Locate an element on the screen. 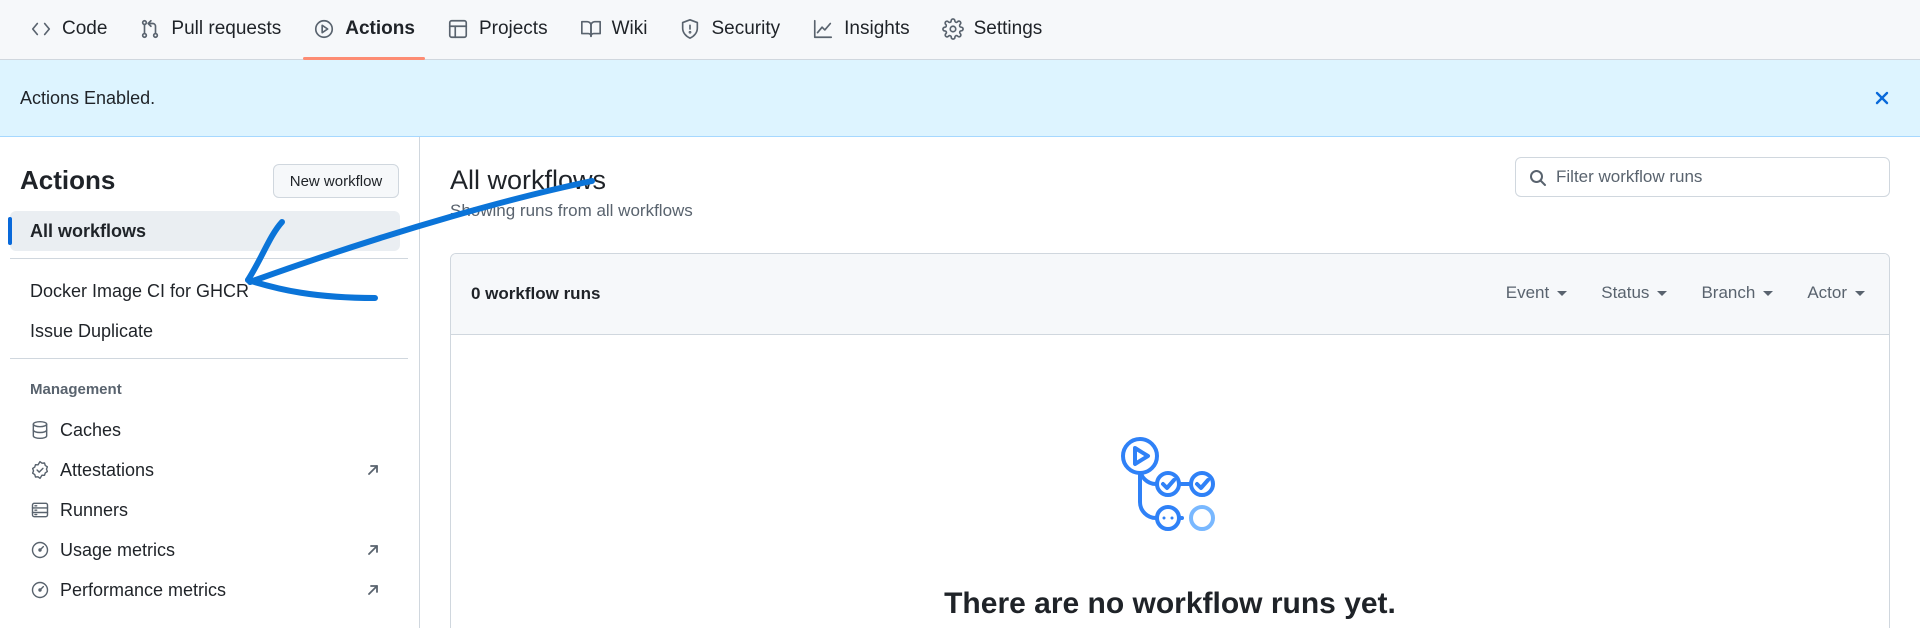 This screenshot has width=1920, height=628. filter-event-dropdown: Event is located at coordinates (1536, 293).